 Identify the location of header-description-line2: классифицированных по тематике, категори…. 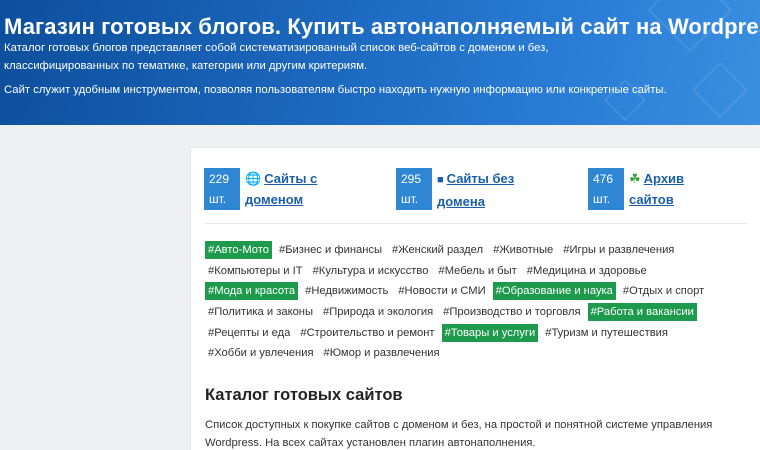
(186, 66).